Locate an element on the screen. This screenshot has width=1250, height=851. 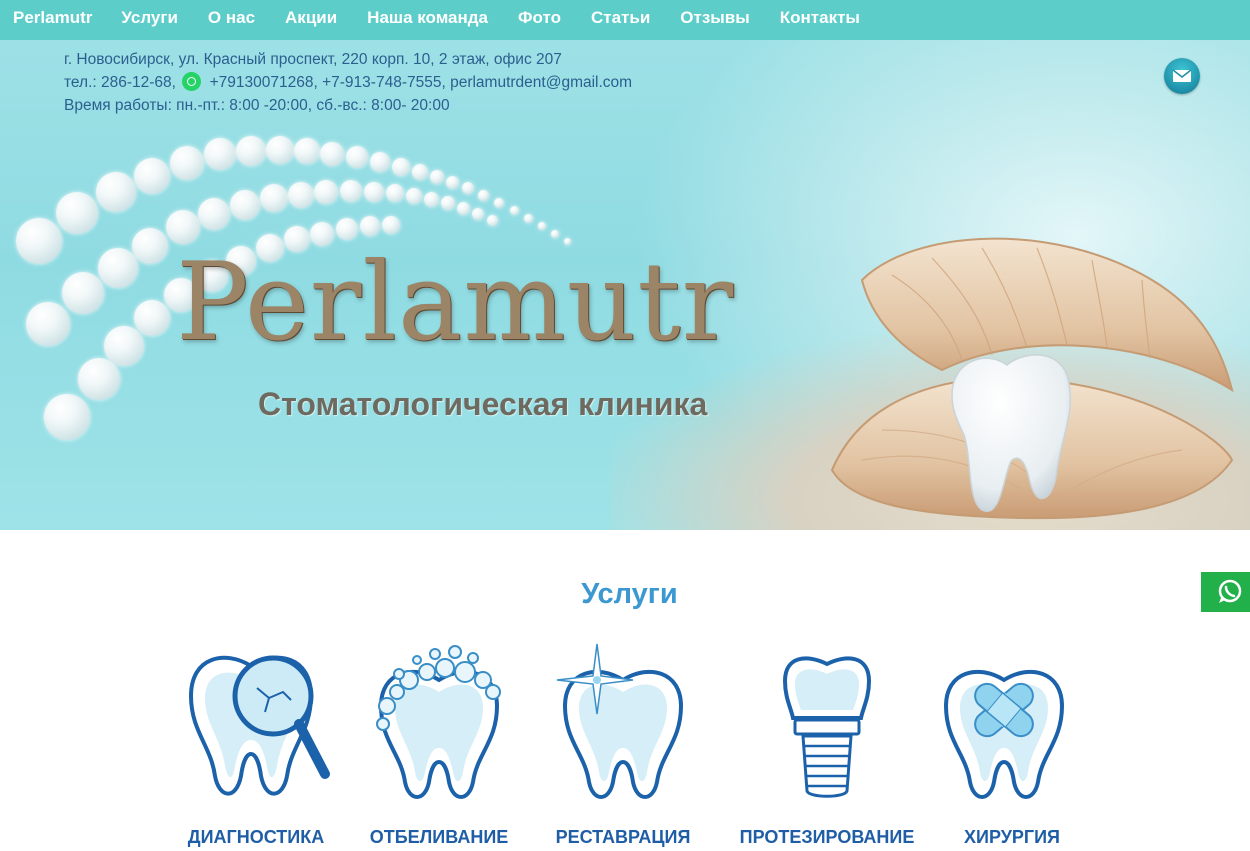
nav-otzyvy: Отзывы is located at coordinates (715, 19).